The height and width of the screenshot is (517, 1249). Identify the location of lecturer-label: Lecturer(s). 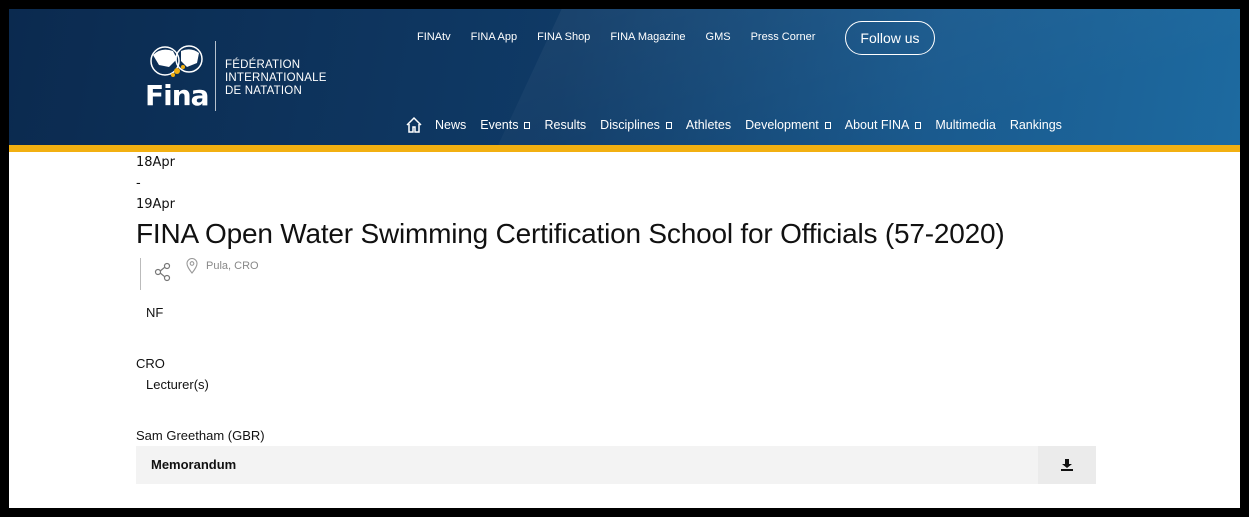
(177, 384).